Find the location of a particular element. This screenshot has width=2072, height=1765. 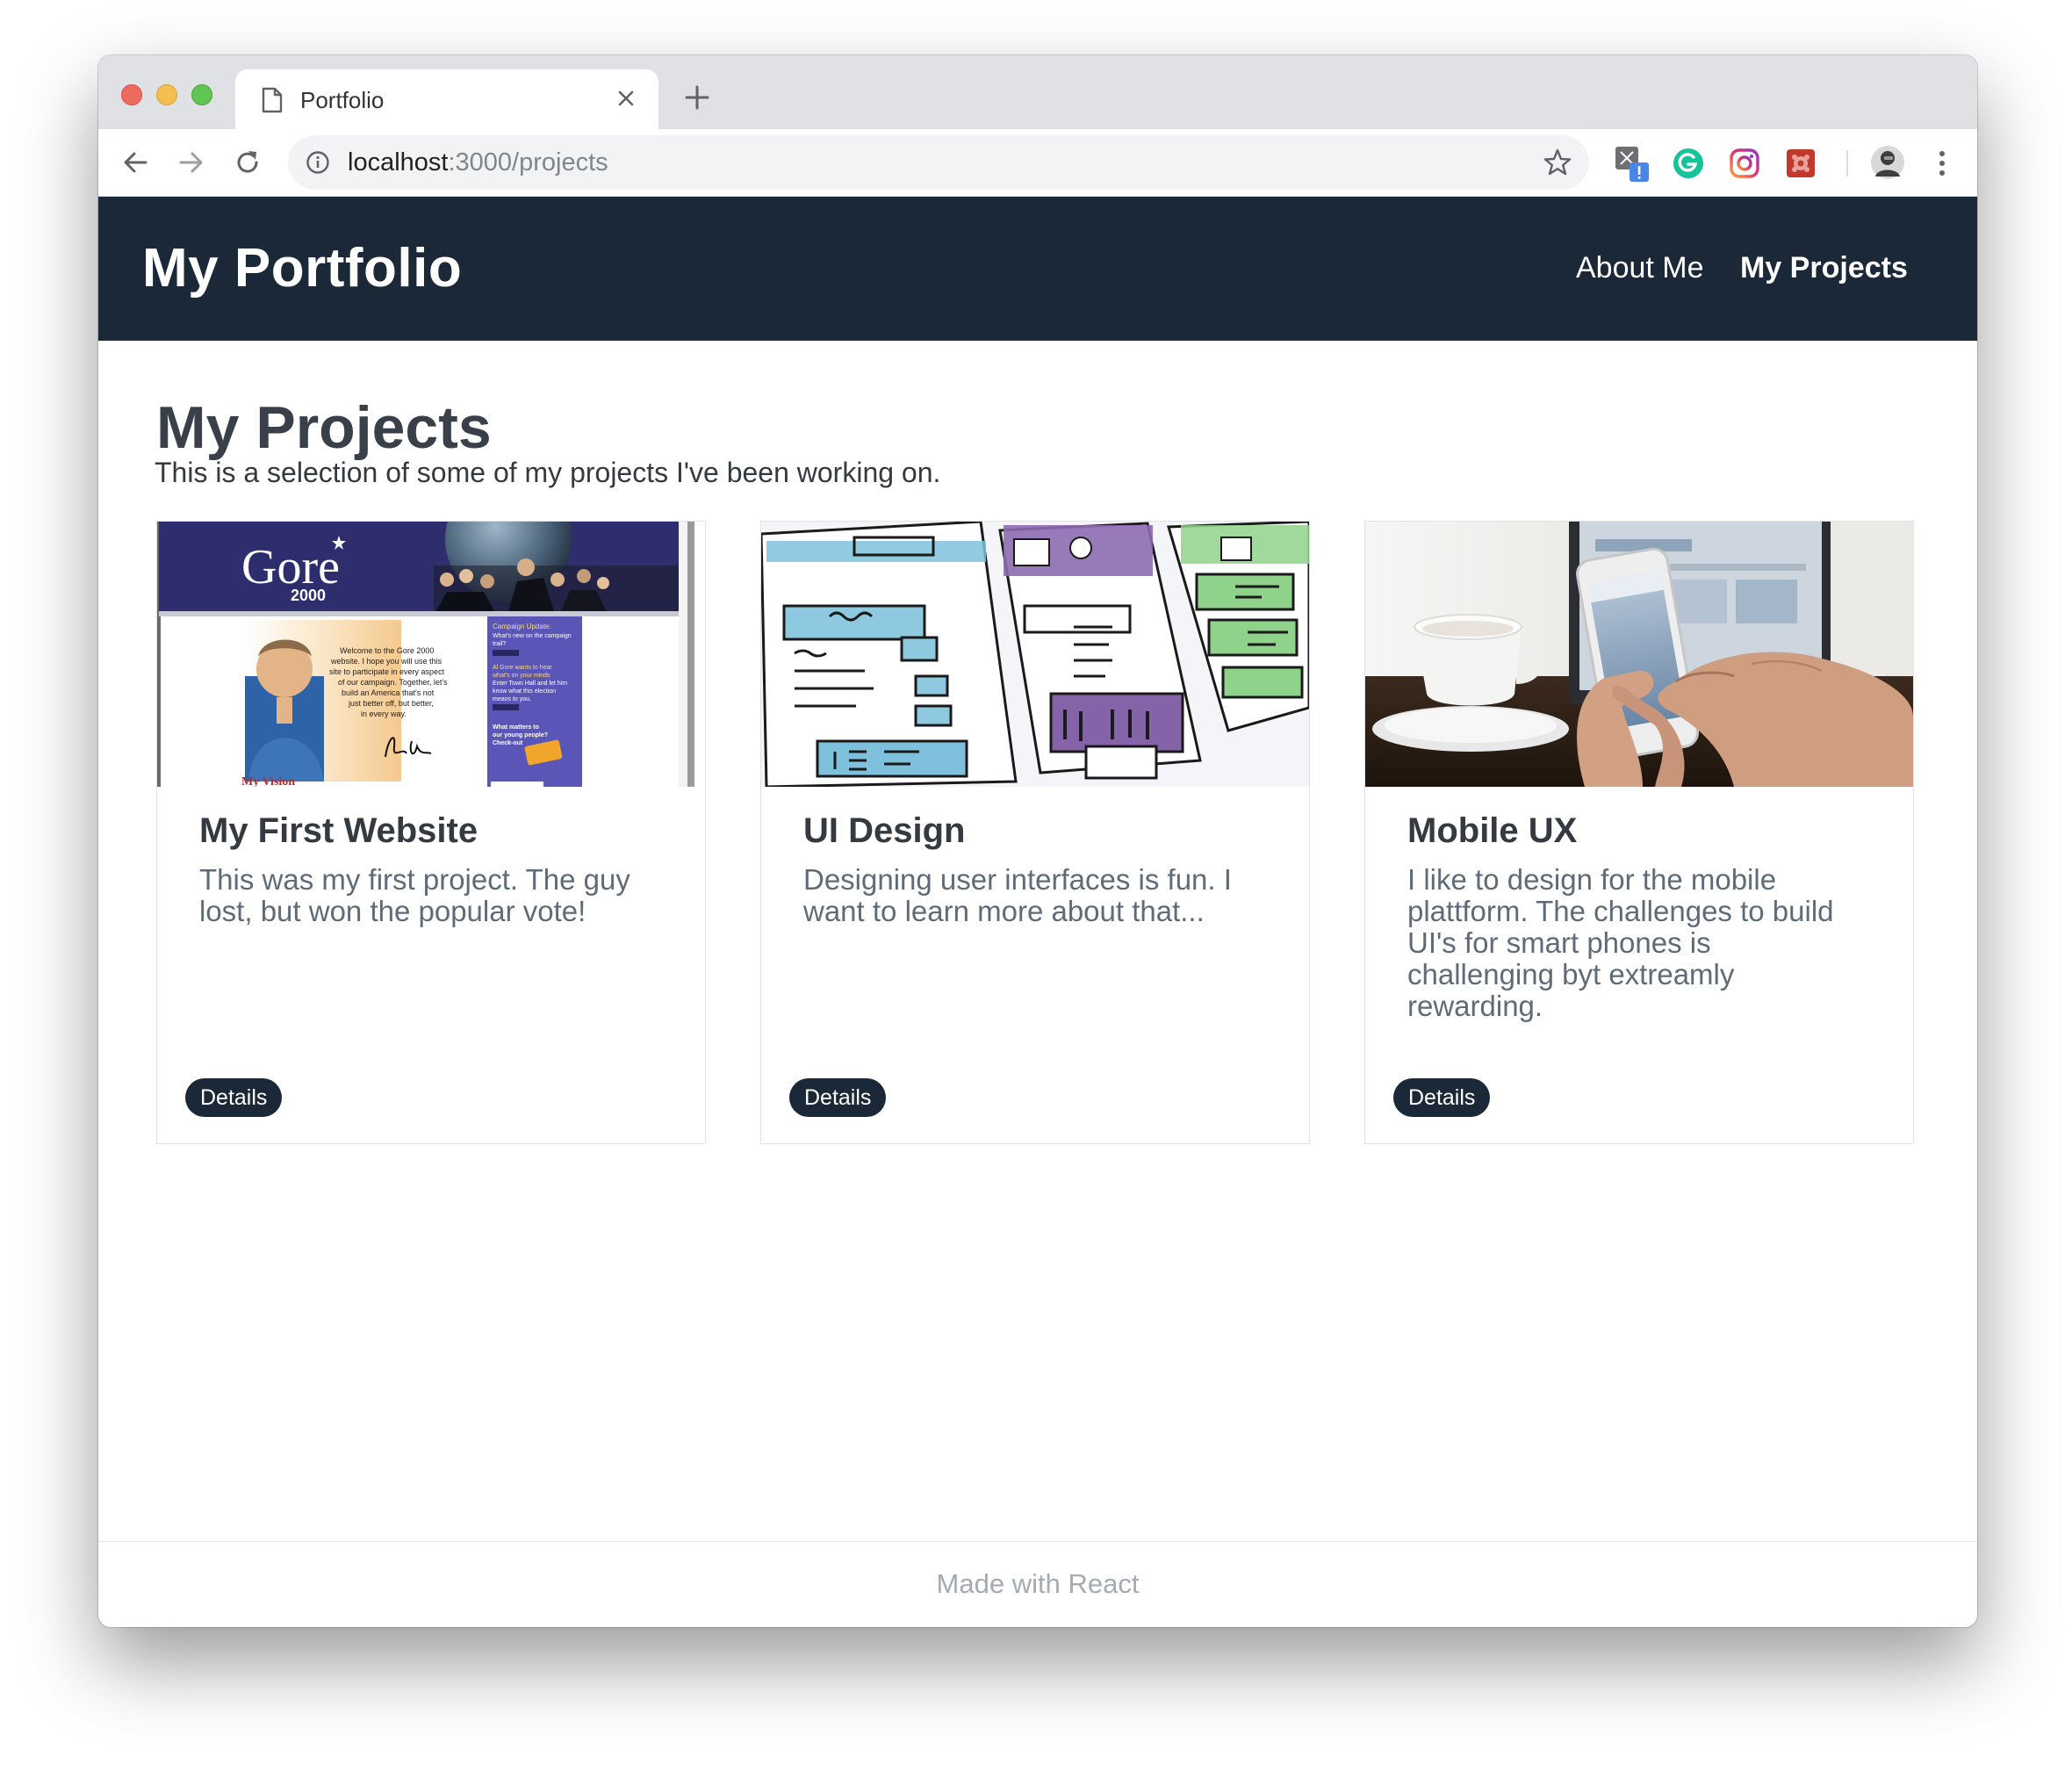

svg-text:of our campaign. Together, let: of our campaign. Together, let's is located at coordinates (393, 682).